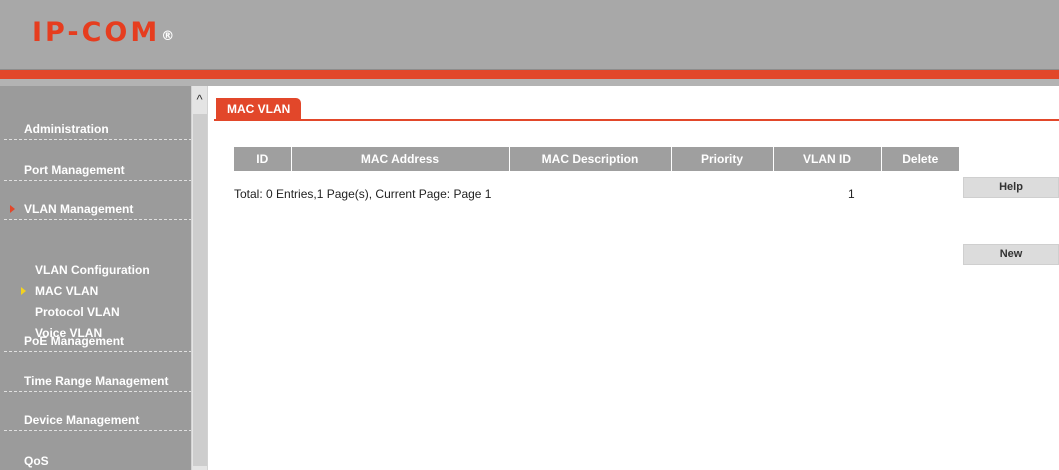 Image resolution: width=1059 pixels, height=470 pixels. I want to click on ip-com-logo: IP-COM®, so click(103, 33).